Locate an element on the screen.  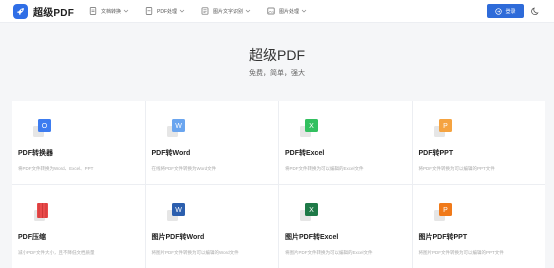
nav-label: PDF处理 is located at coordinates (167, 11).